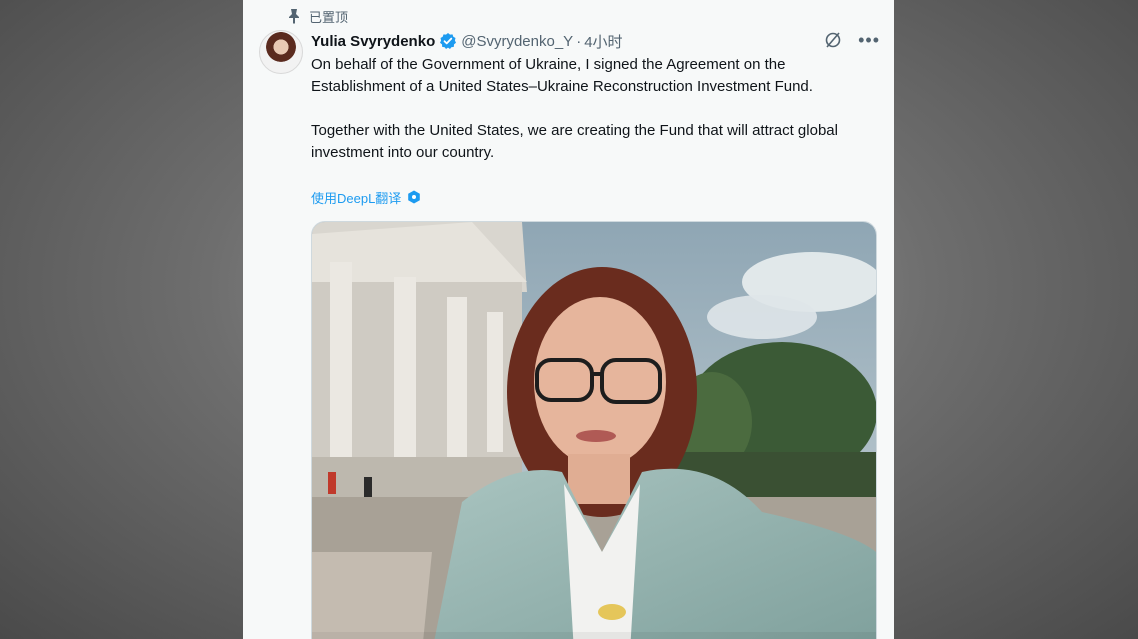  I want to click on verified-badge-icon, so click(448, 41).